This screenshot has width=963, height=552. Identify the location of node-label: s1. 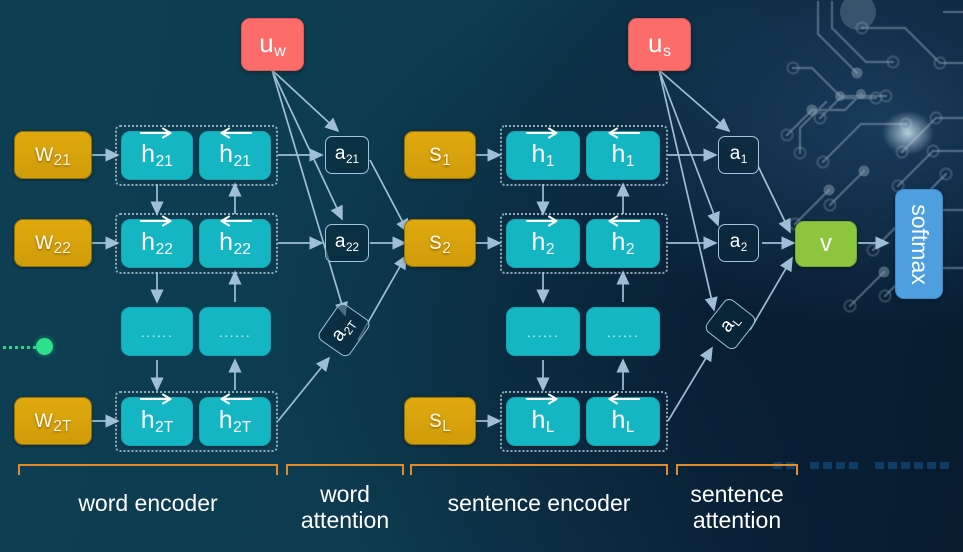
(440, 154).